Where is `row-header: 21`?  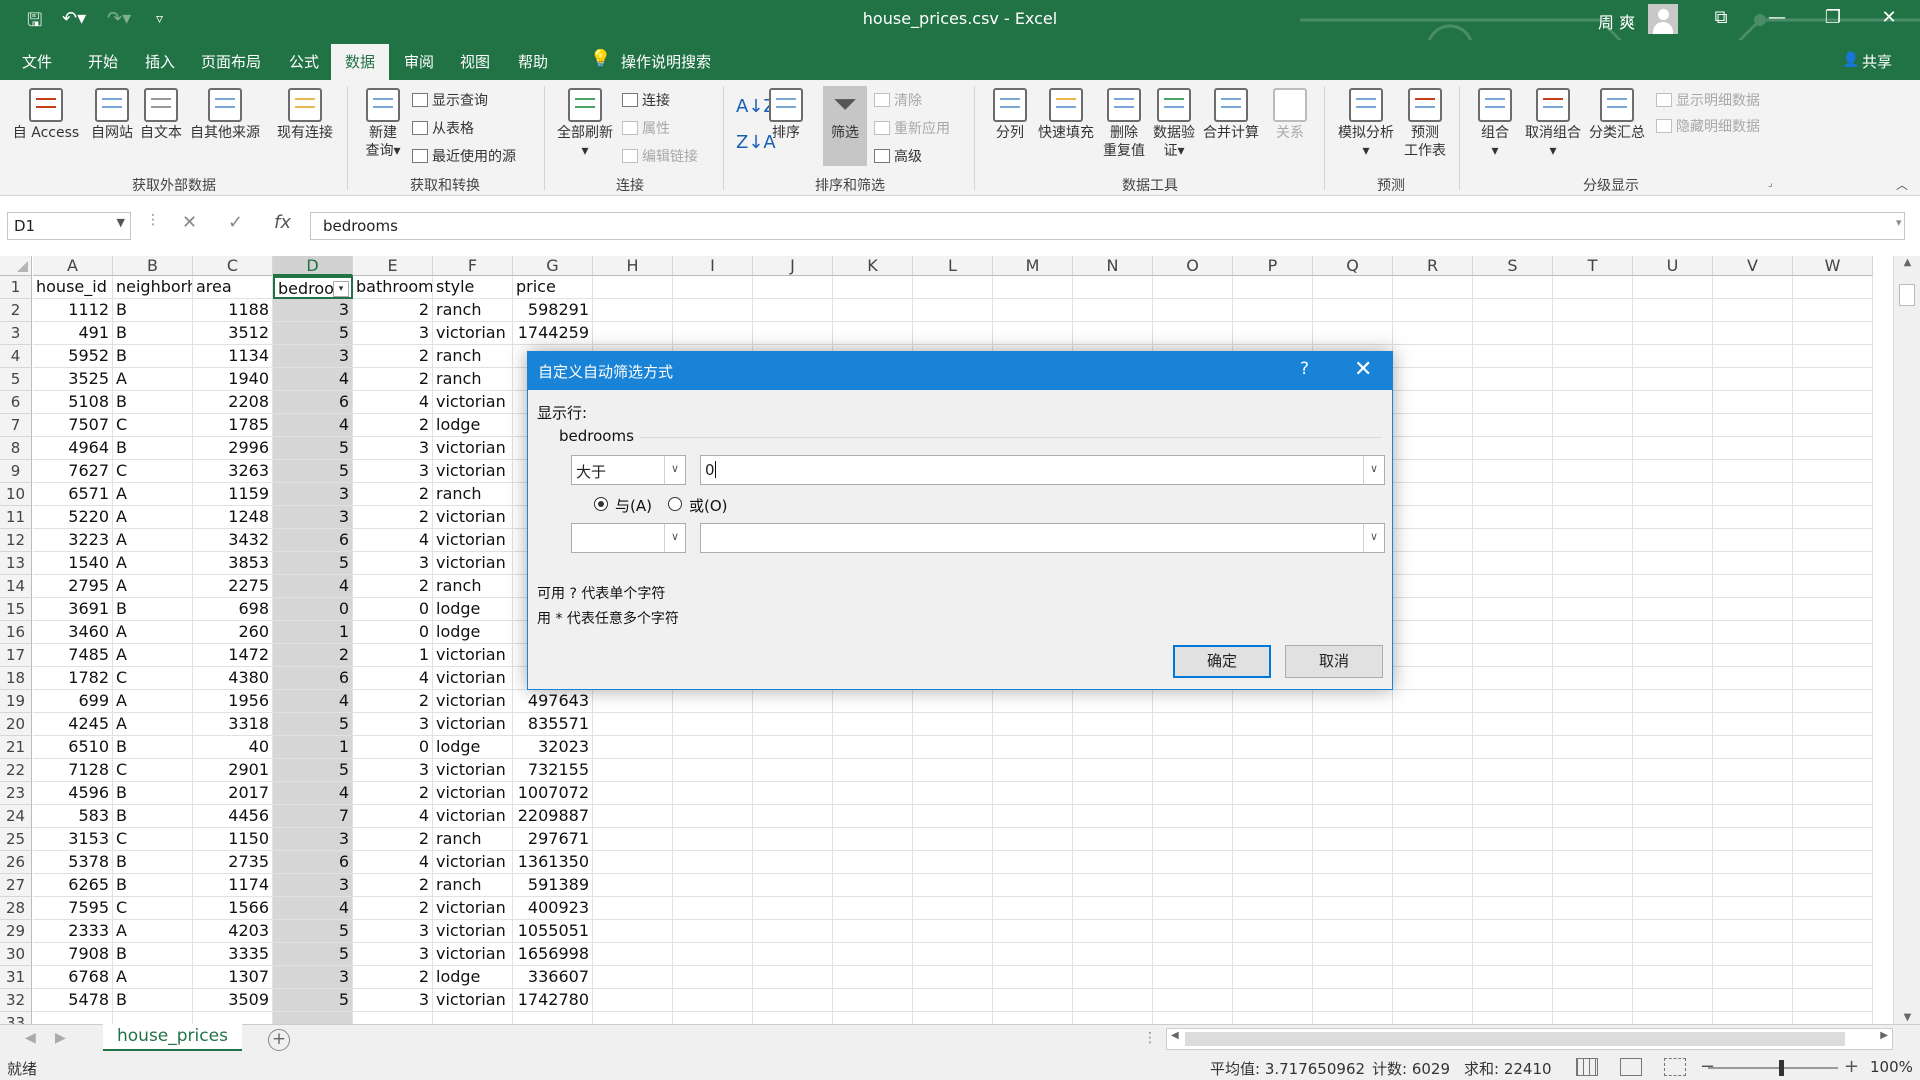
row-header: 21 is located at coordinates (16, 747).